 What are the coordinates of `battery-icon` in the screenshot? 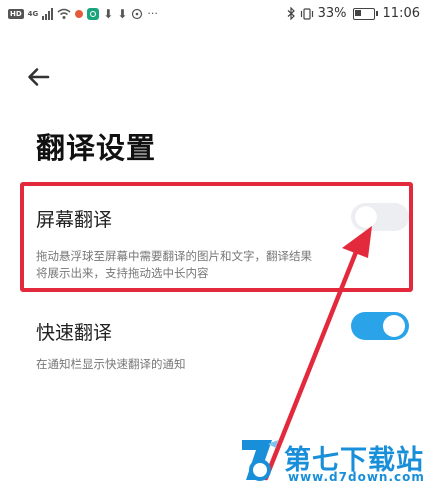 It's located at (365, 13).